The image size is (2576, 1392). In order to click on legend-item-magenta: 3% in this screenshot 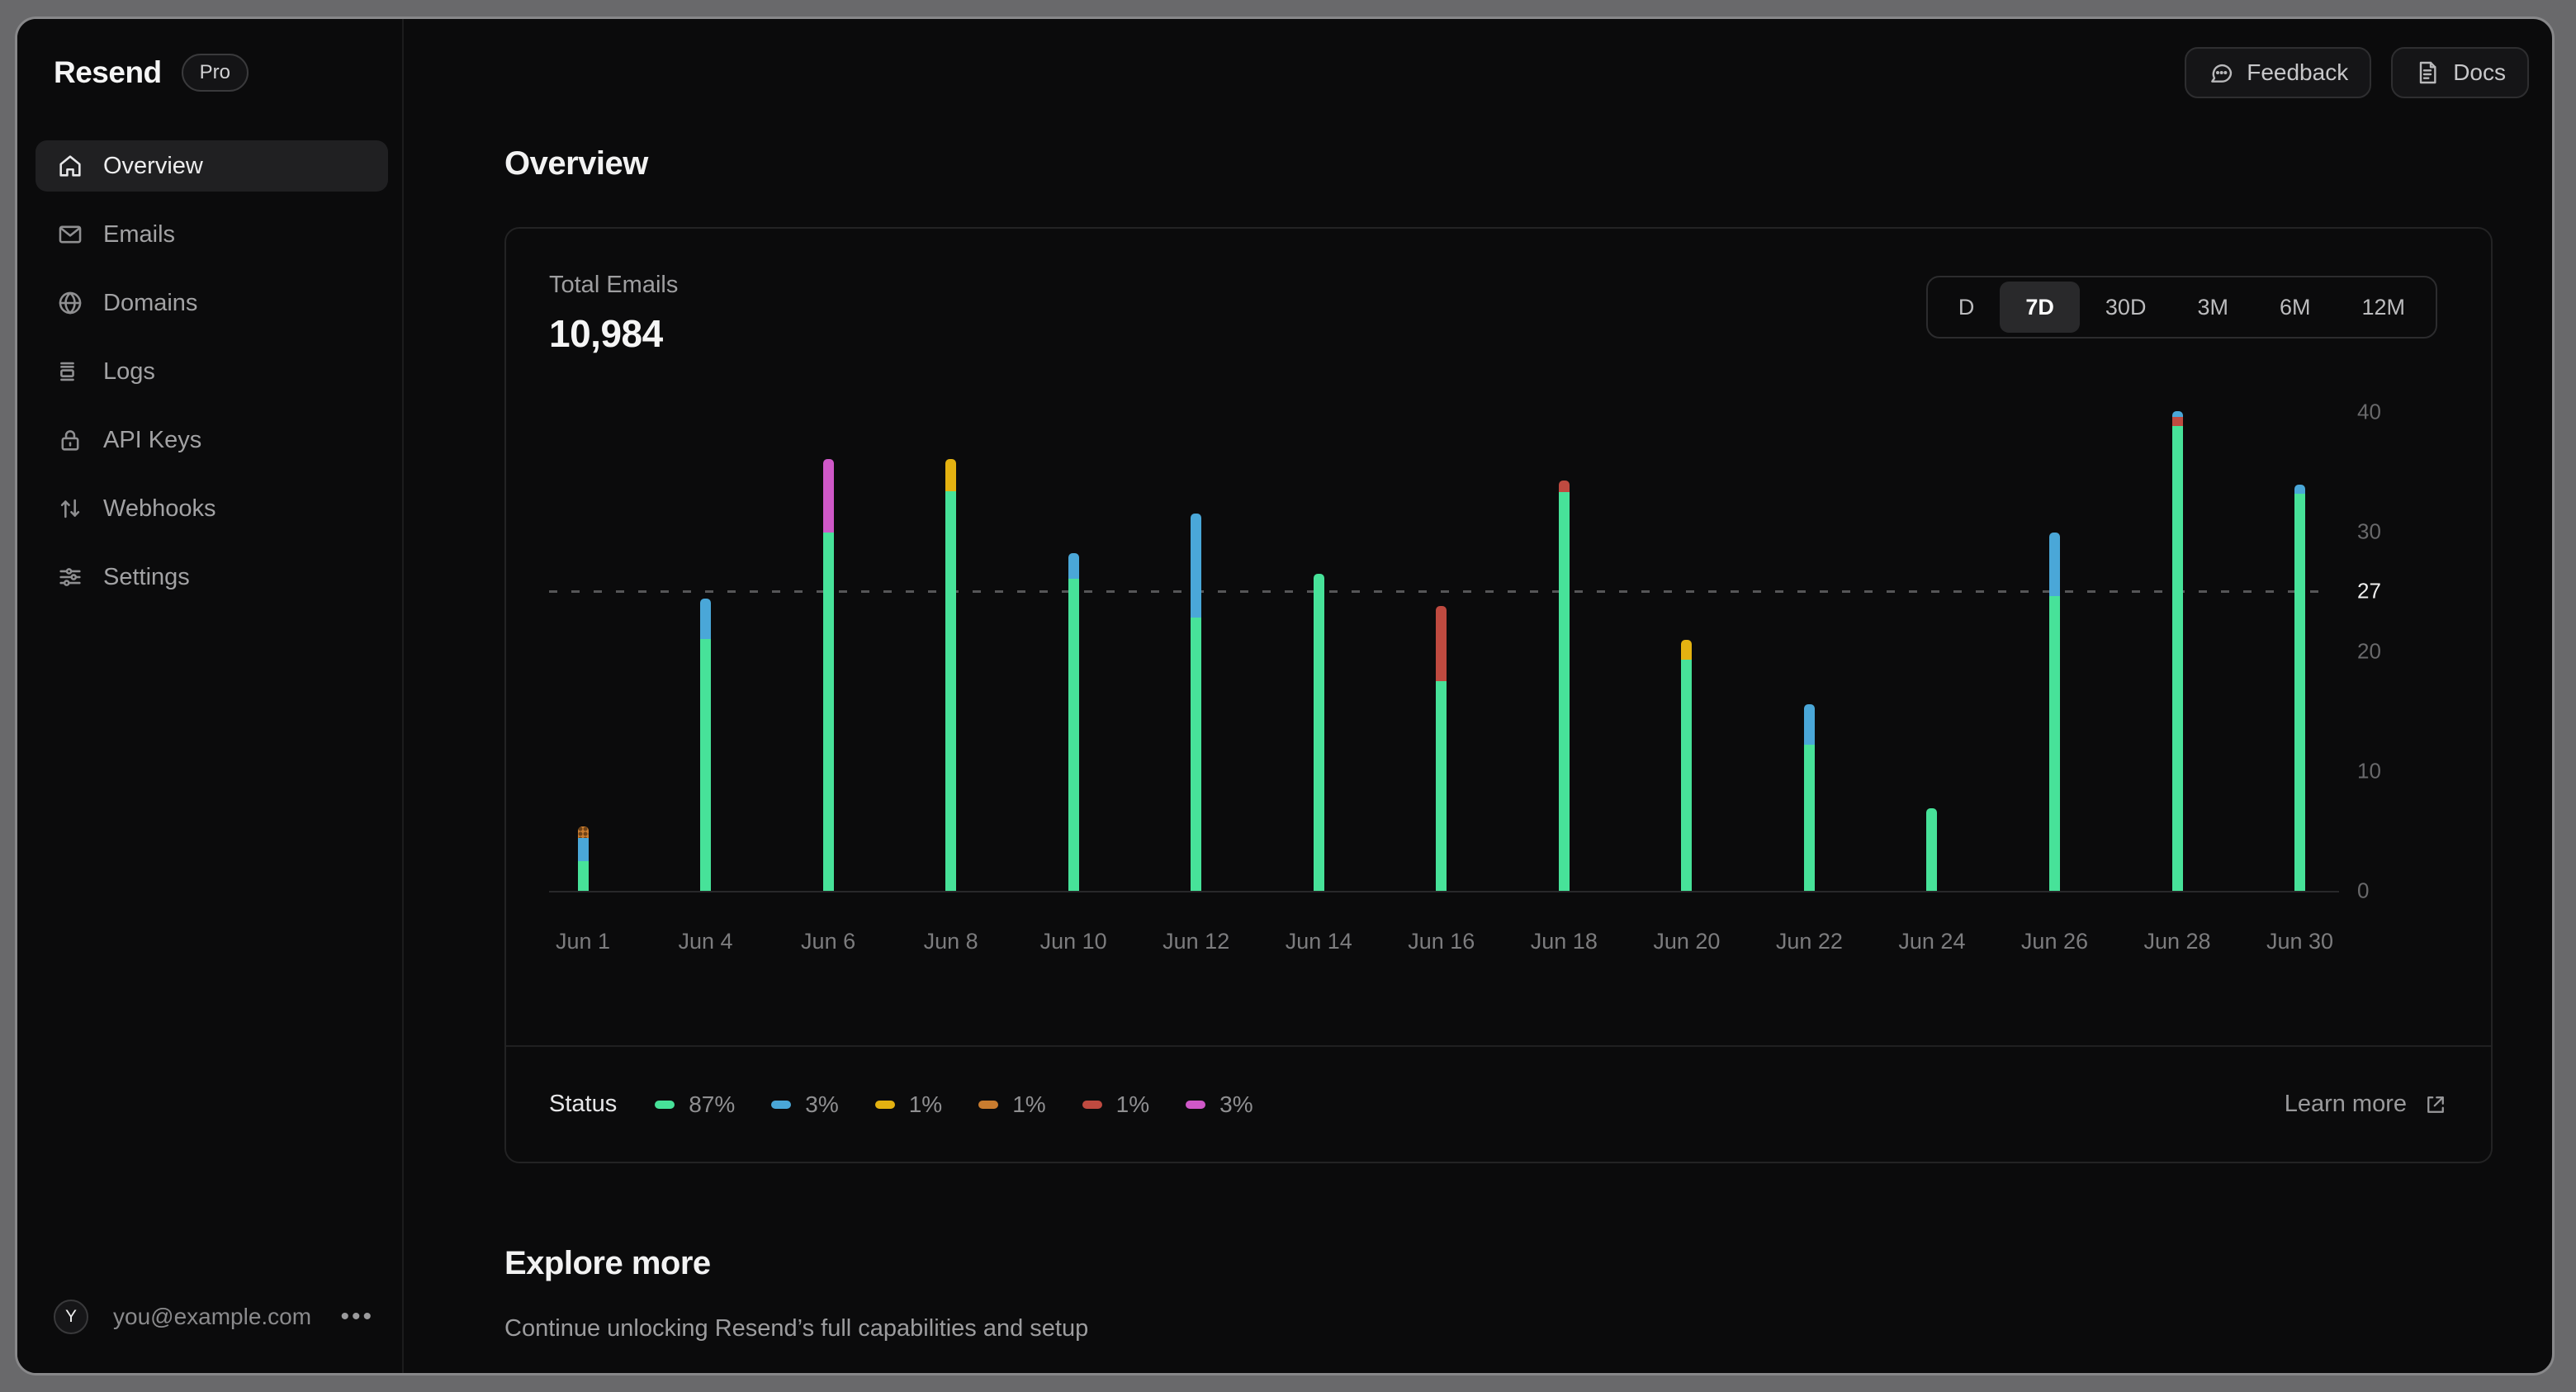, I will do `click(1219, 1104)`.